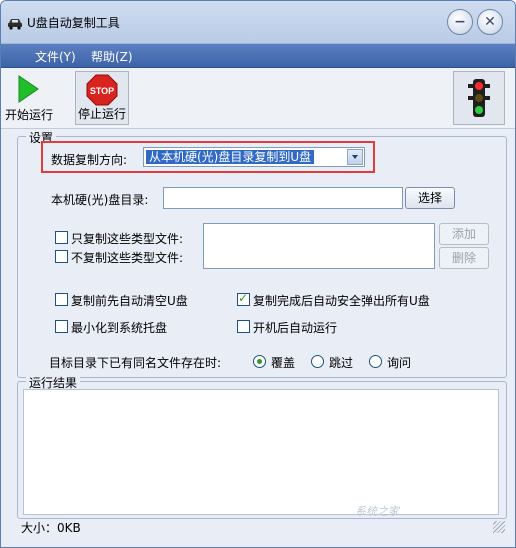  I want to click on radio-overwrite-label: 覆盖, so click(283, 363).